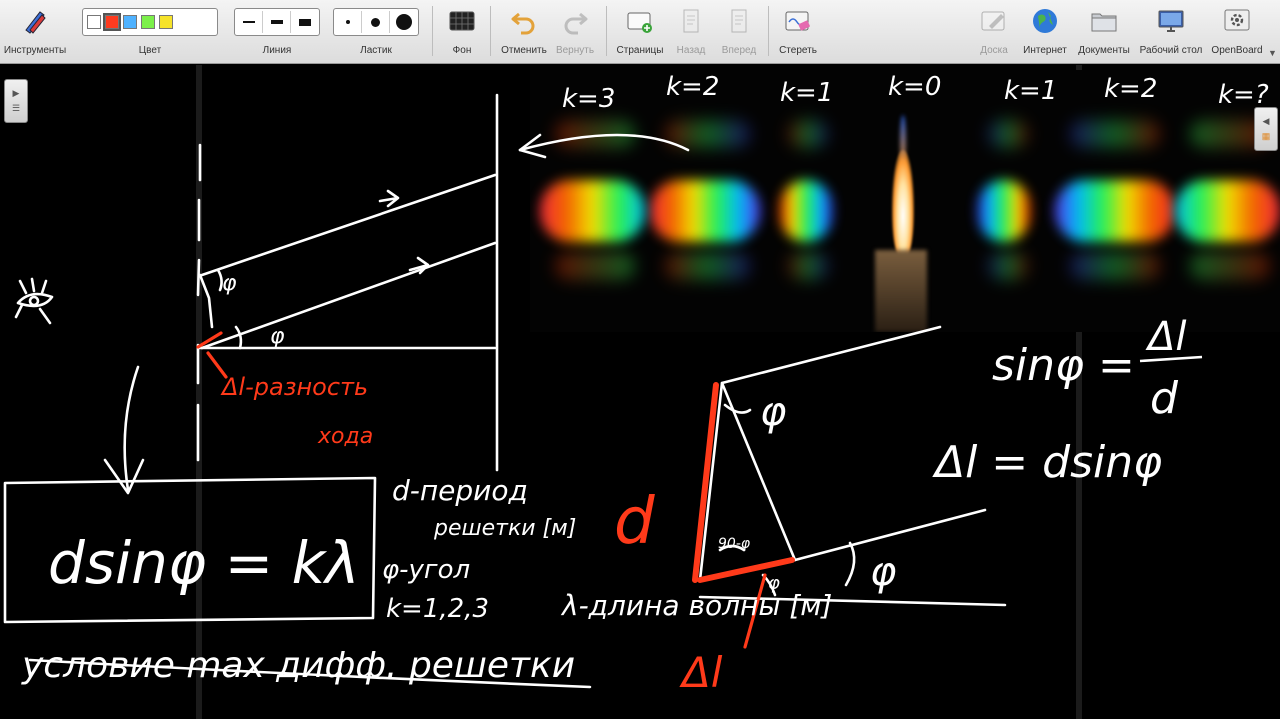 This screenshot has height=719, width=1280. Describe the element at coordinates (1045, 50) in the screenshot. I see `internet-label: Интернет` at that location.